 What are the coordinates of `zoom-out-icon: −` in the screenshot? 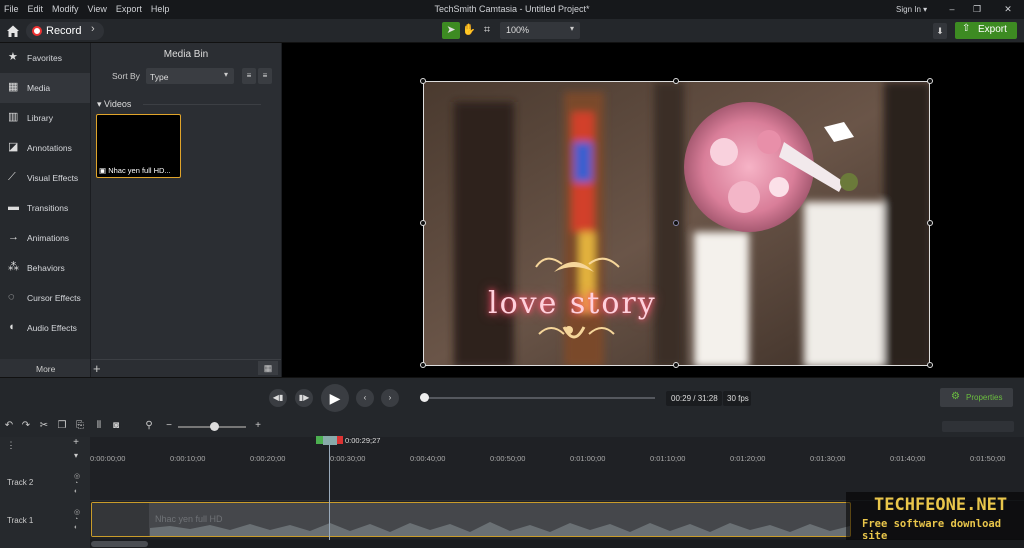 It's located at (169, 425).